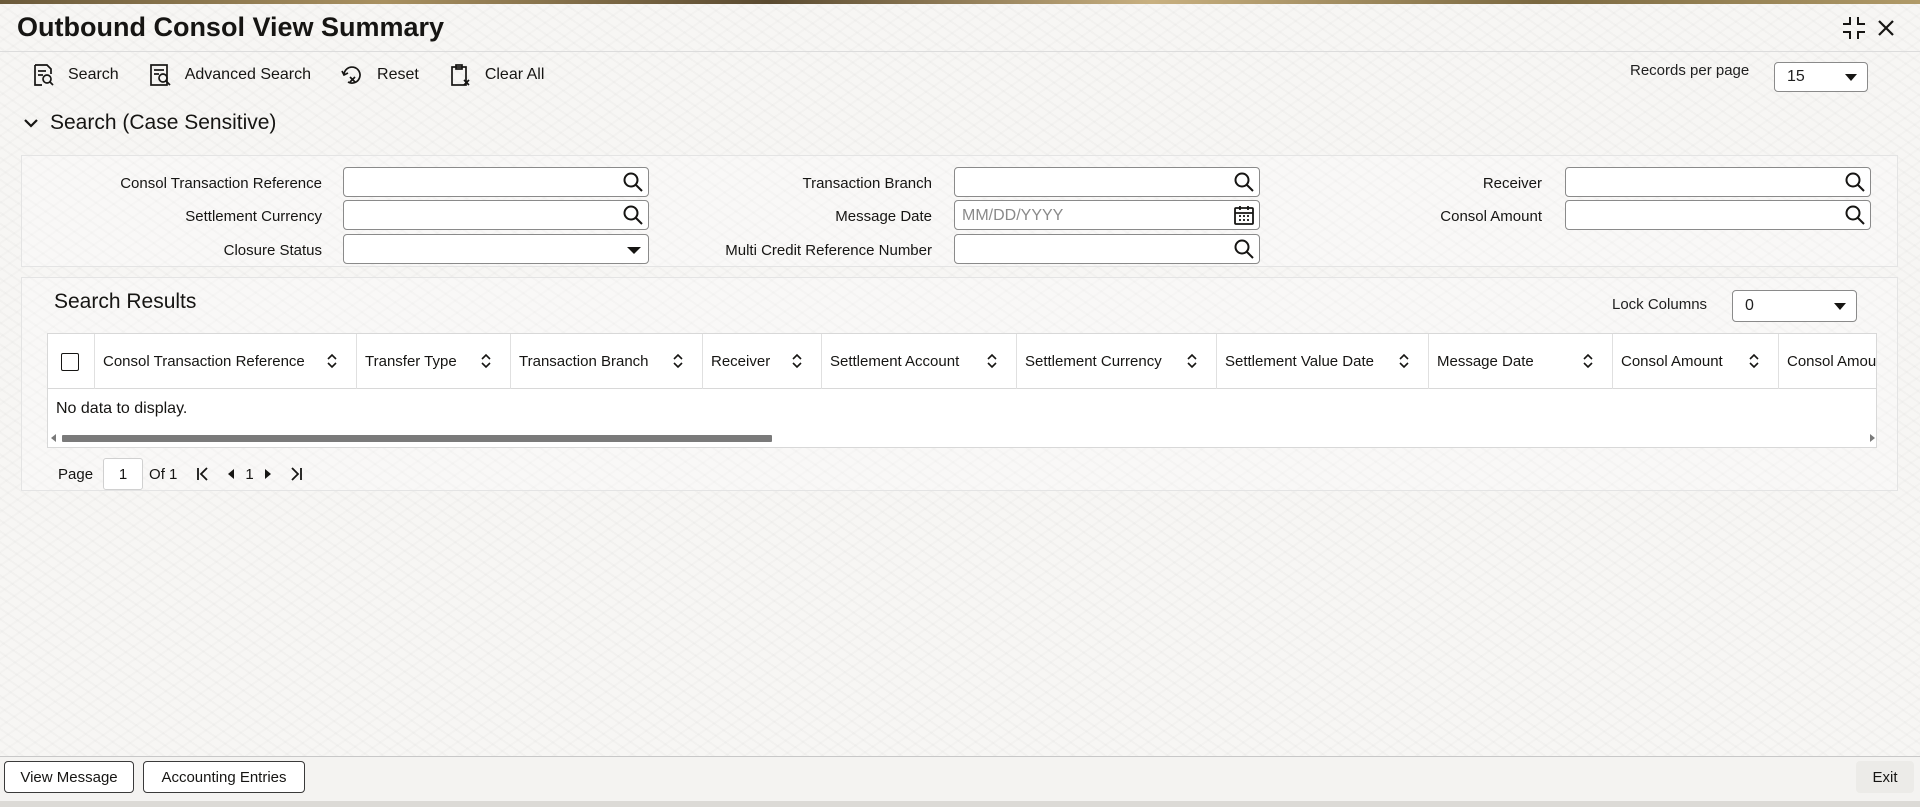 This screenshot has height=807, width=1920. I want to click on column-header-label: Consol Amount, so click(1672, 361).